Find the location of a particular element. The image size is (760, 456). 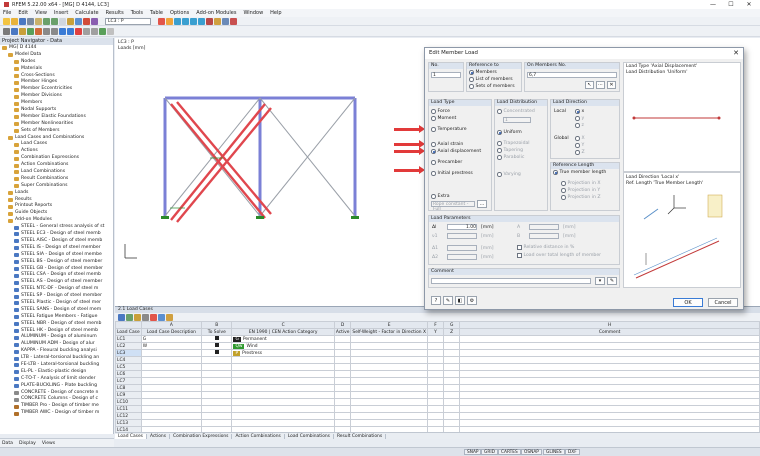

param-d2-input is located at coordinates (462, 257).